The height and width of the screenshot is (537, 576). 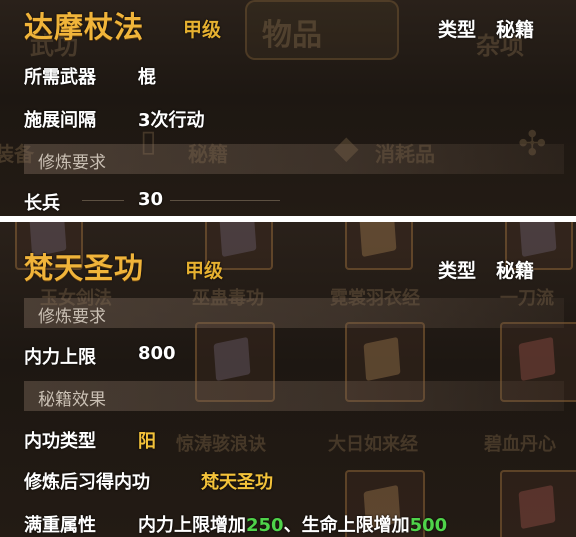 What do you see at coordinates (60, 357) in the screenshot?
I see `inner-power-limit-label: 内力上限` at bounding box center [60, 357].